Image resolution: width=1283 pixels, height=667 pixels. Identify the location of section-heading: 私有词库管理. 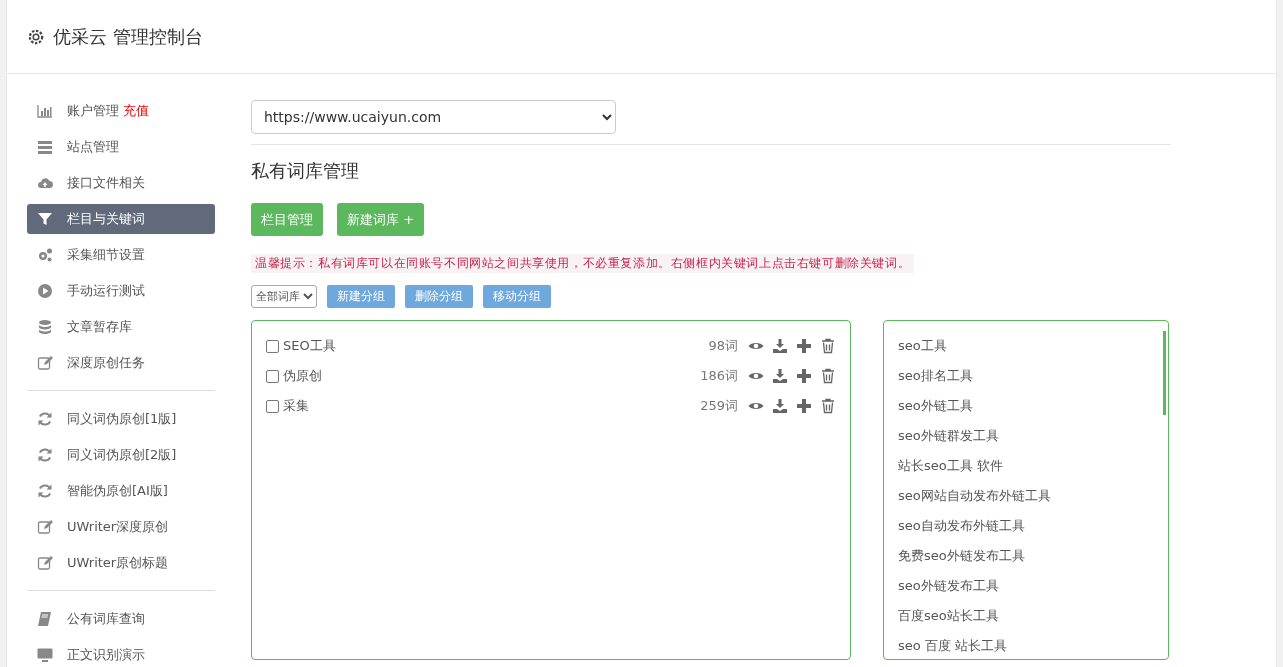
(305, 171).